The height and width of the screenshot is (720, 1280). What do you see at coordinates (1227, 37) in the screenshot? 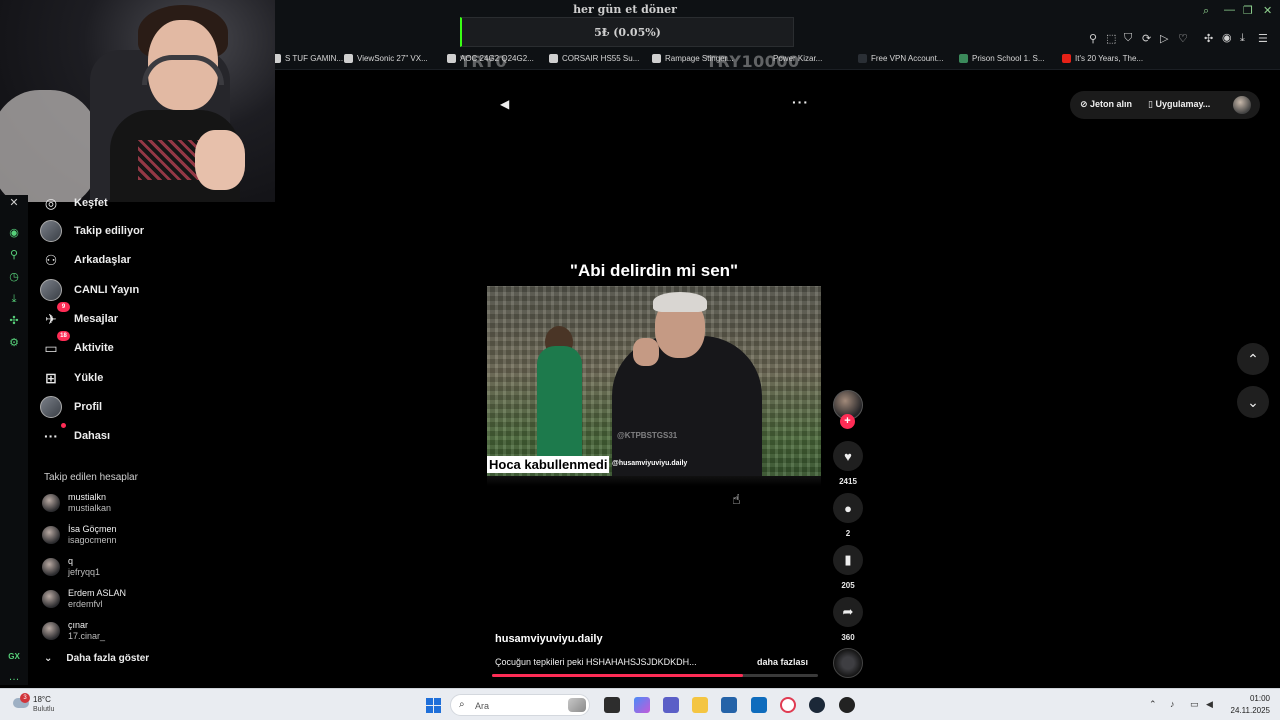
I see `profile-icon: ◉` at bounding box center [1227, 37].